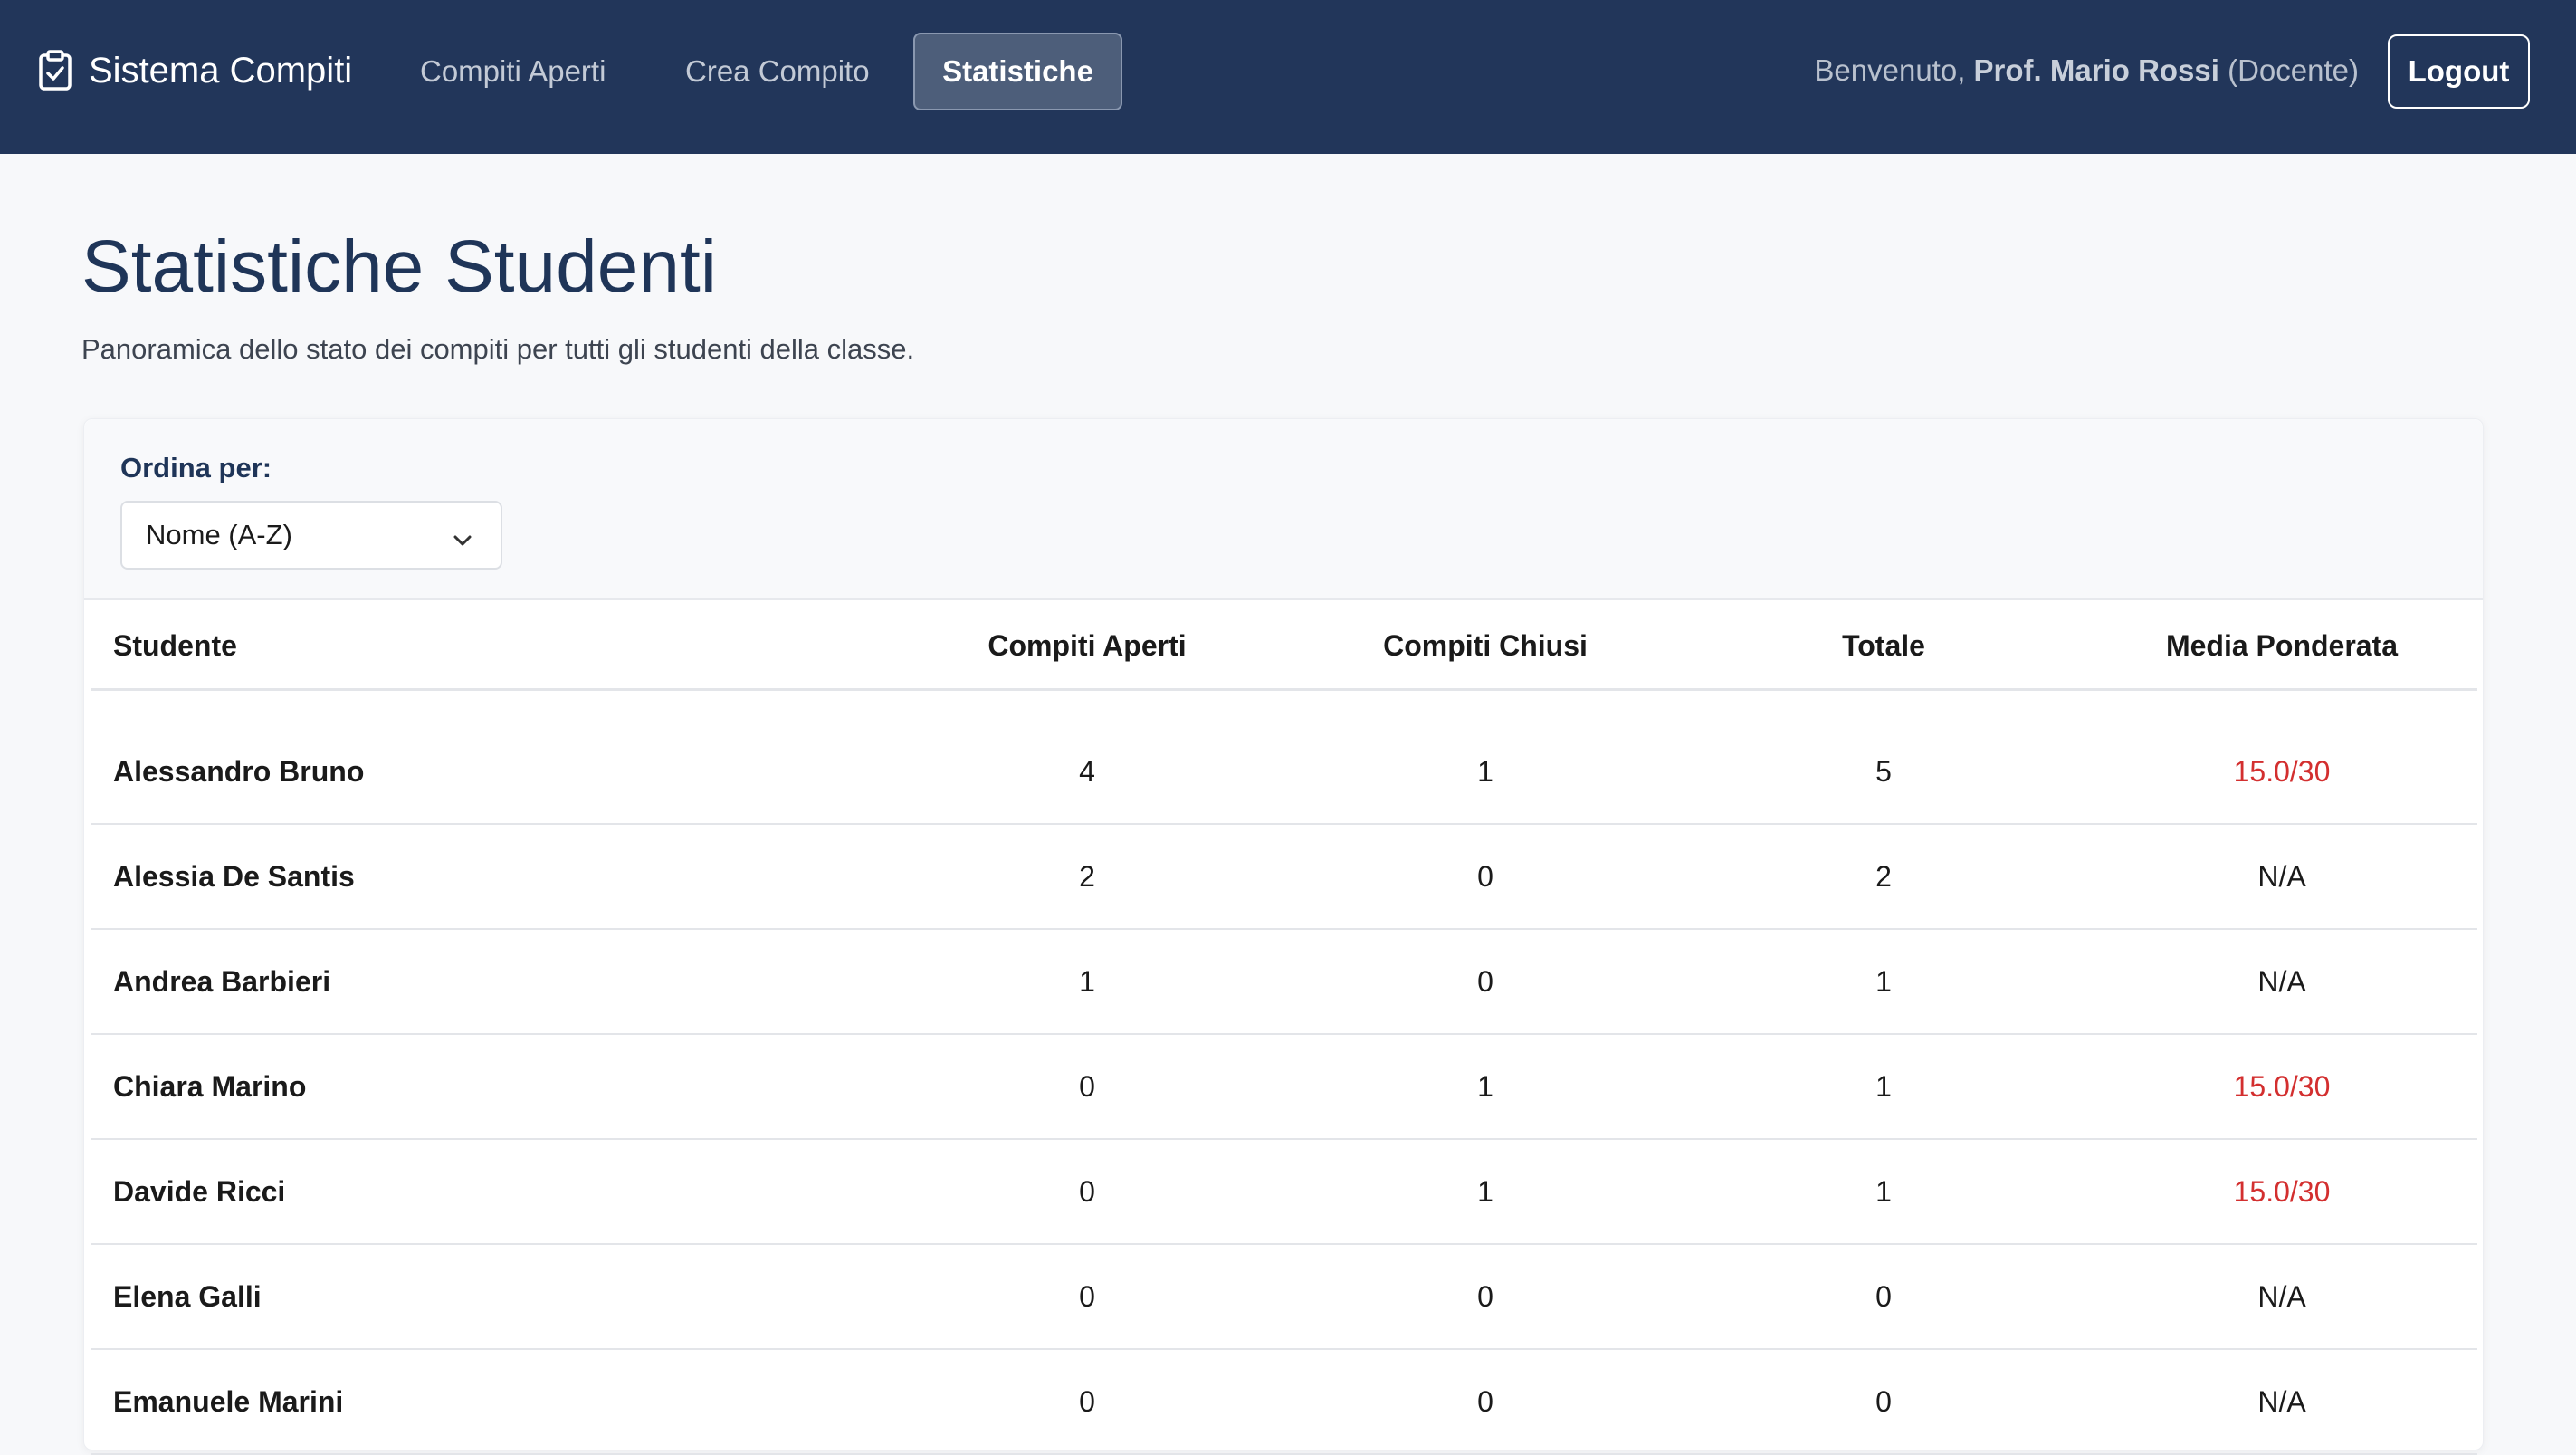 This screenshot has height=1455, width=2576. What do you see at coordinates (513, 71) in the screenshot?
I see `nav-link-compiti-aperti: Compiti Aperti` at bounding box center [513, 71].